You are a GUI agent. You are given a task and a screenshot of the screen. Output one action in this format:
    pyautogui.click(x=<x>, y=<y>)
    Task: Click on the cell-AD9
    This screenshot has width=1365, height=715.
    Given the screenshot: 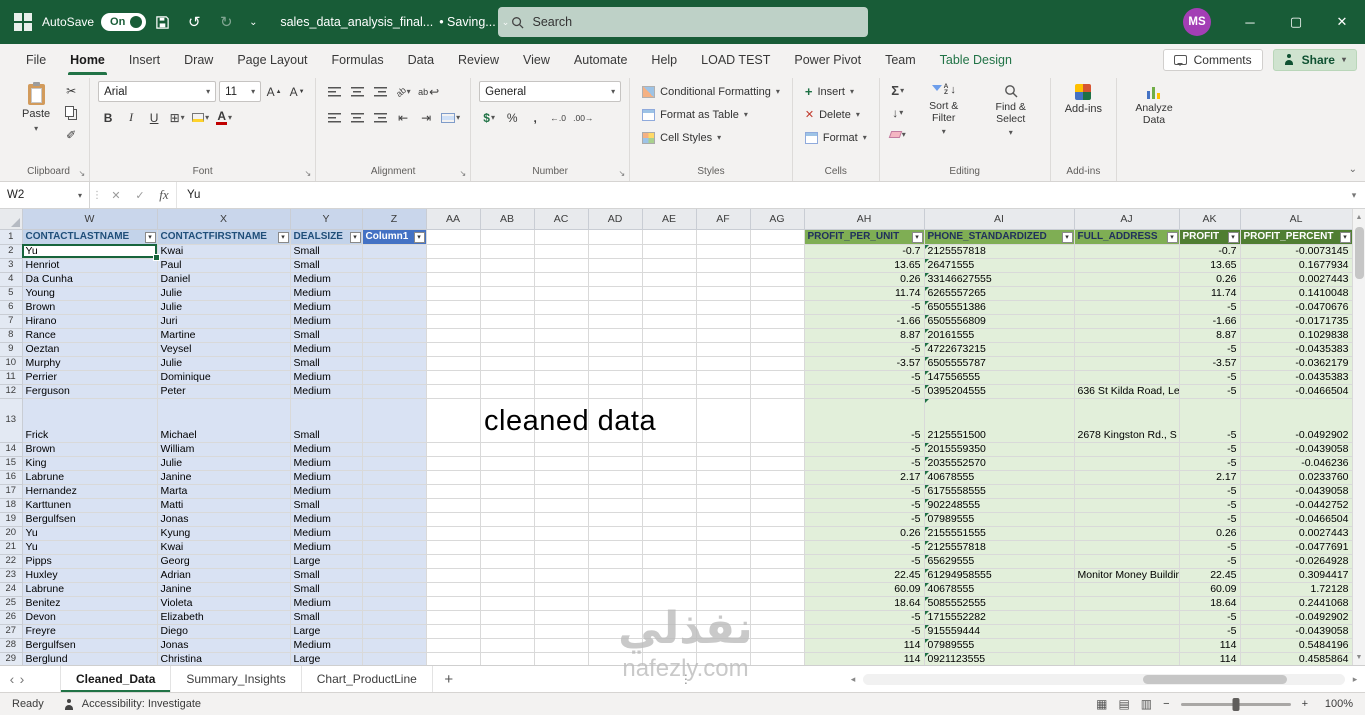 What is the action you would take?
    pyautogui.click(x=615, y=349)
    